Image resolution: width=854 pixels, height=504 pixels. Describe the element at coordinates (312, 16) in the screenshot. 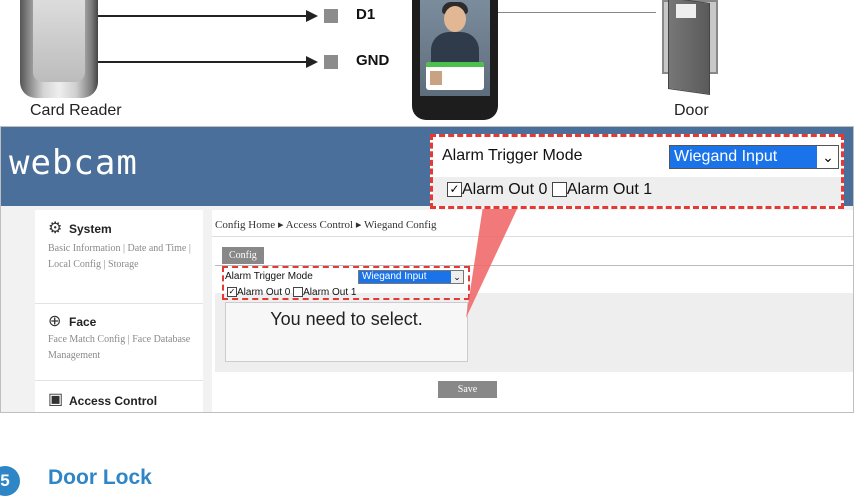

I see `arrow-d1-icon` at that location.